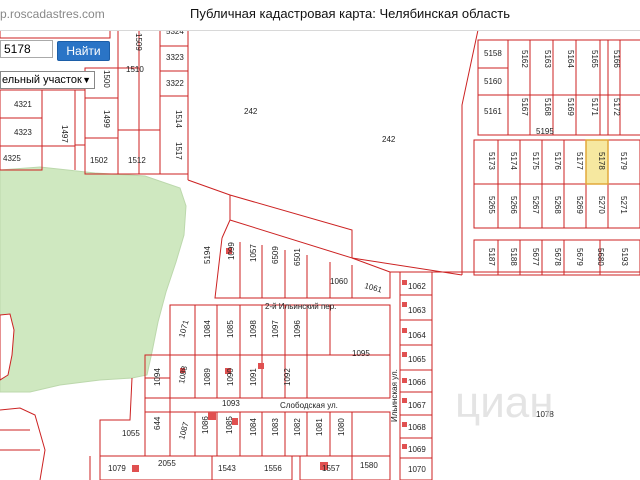  I want to click on object-type-select: ельный участок ▼, so click(47, 80).